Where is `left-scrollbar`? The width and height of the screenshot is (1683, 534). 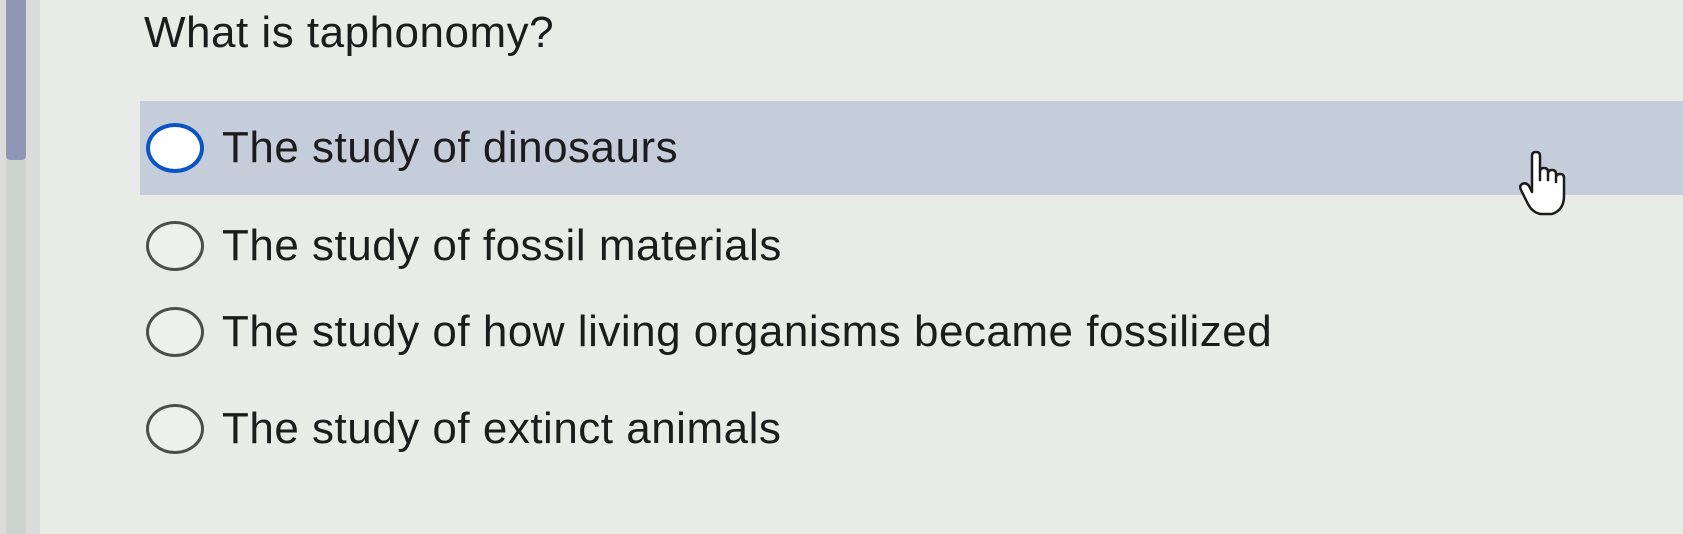
left-scrollbar is located at coordinates (20, 267).